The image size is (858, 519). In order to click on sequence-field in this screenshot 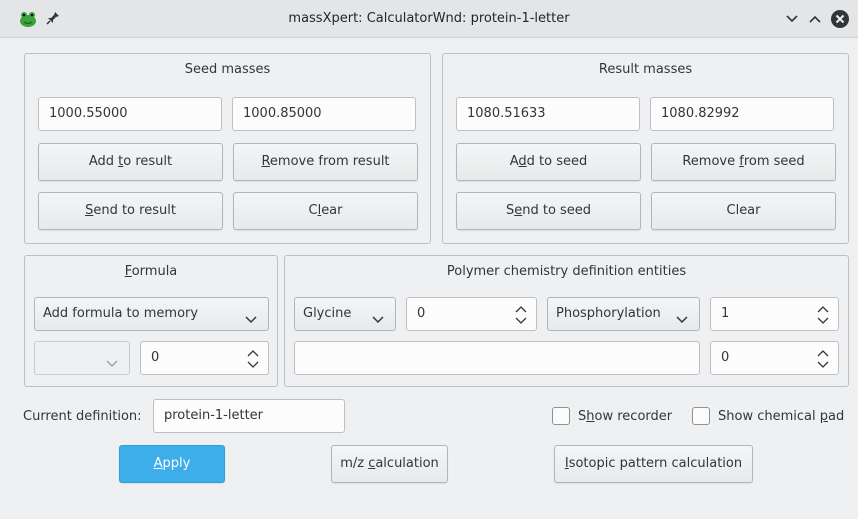, I will do `click(497, 358)`.